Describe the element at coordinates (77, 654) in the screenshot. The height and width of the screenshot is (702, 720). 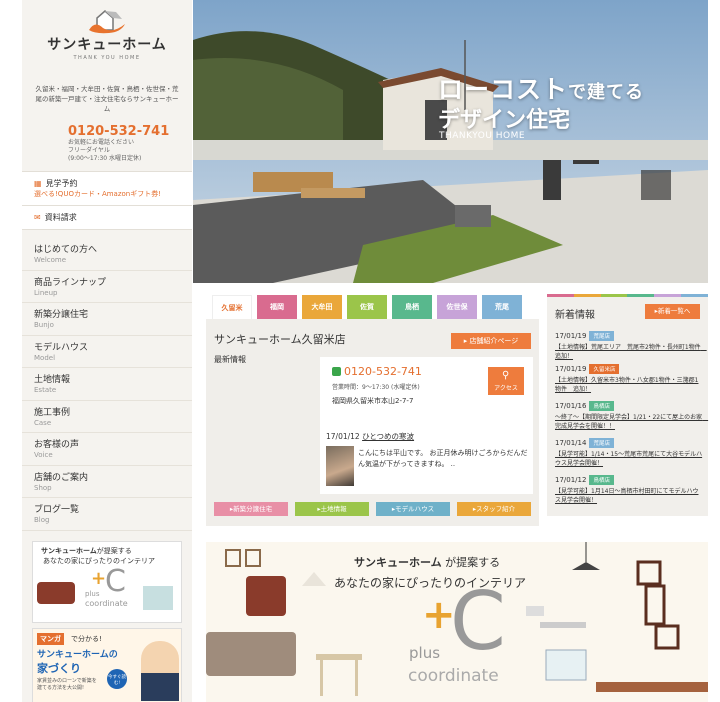
I see `banner2-line2: サンキューホームの` at that location.